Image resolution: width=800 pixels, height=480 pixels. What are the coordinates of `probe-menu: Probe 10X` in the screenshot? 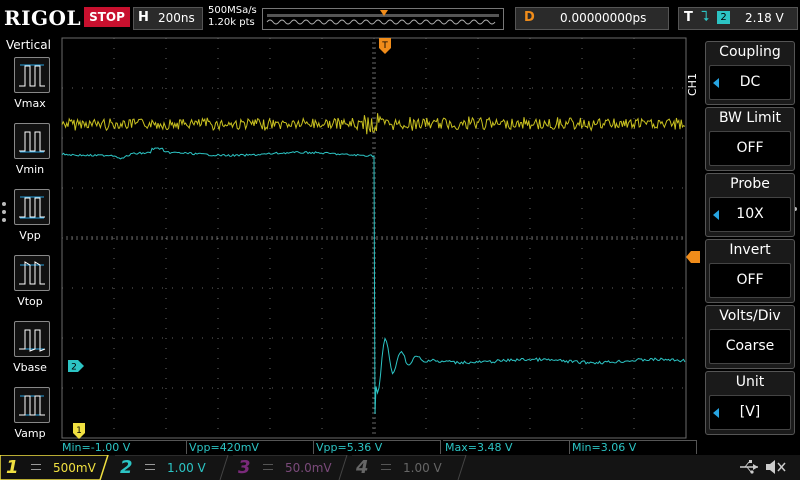 It's located at (750, 205).